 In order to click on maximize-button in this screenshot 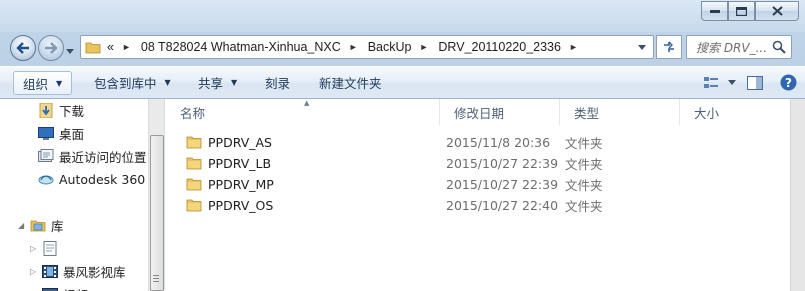, I will do `click(741, 11)`.